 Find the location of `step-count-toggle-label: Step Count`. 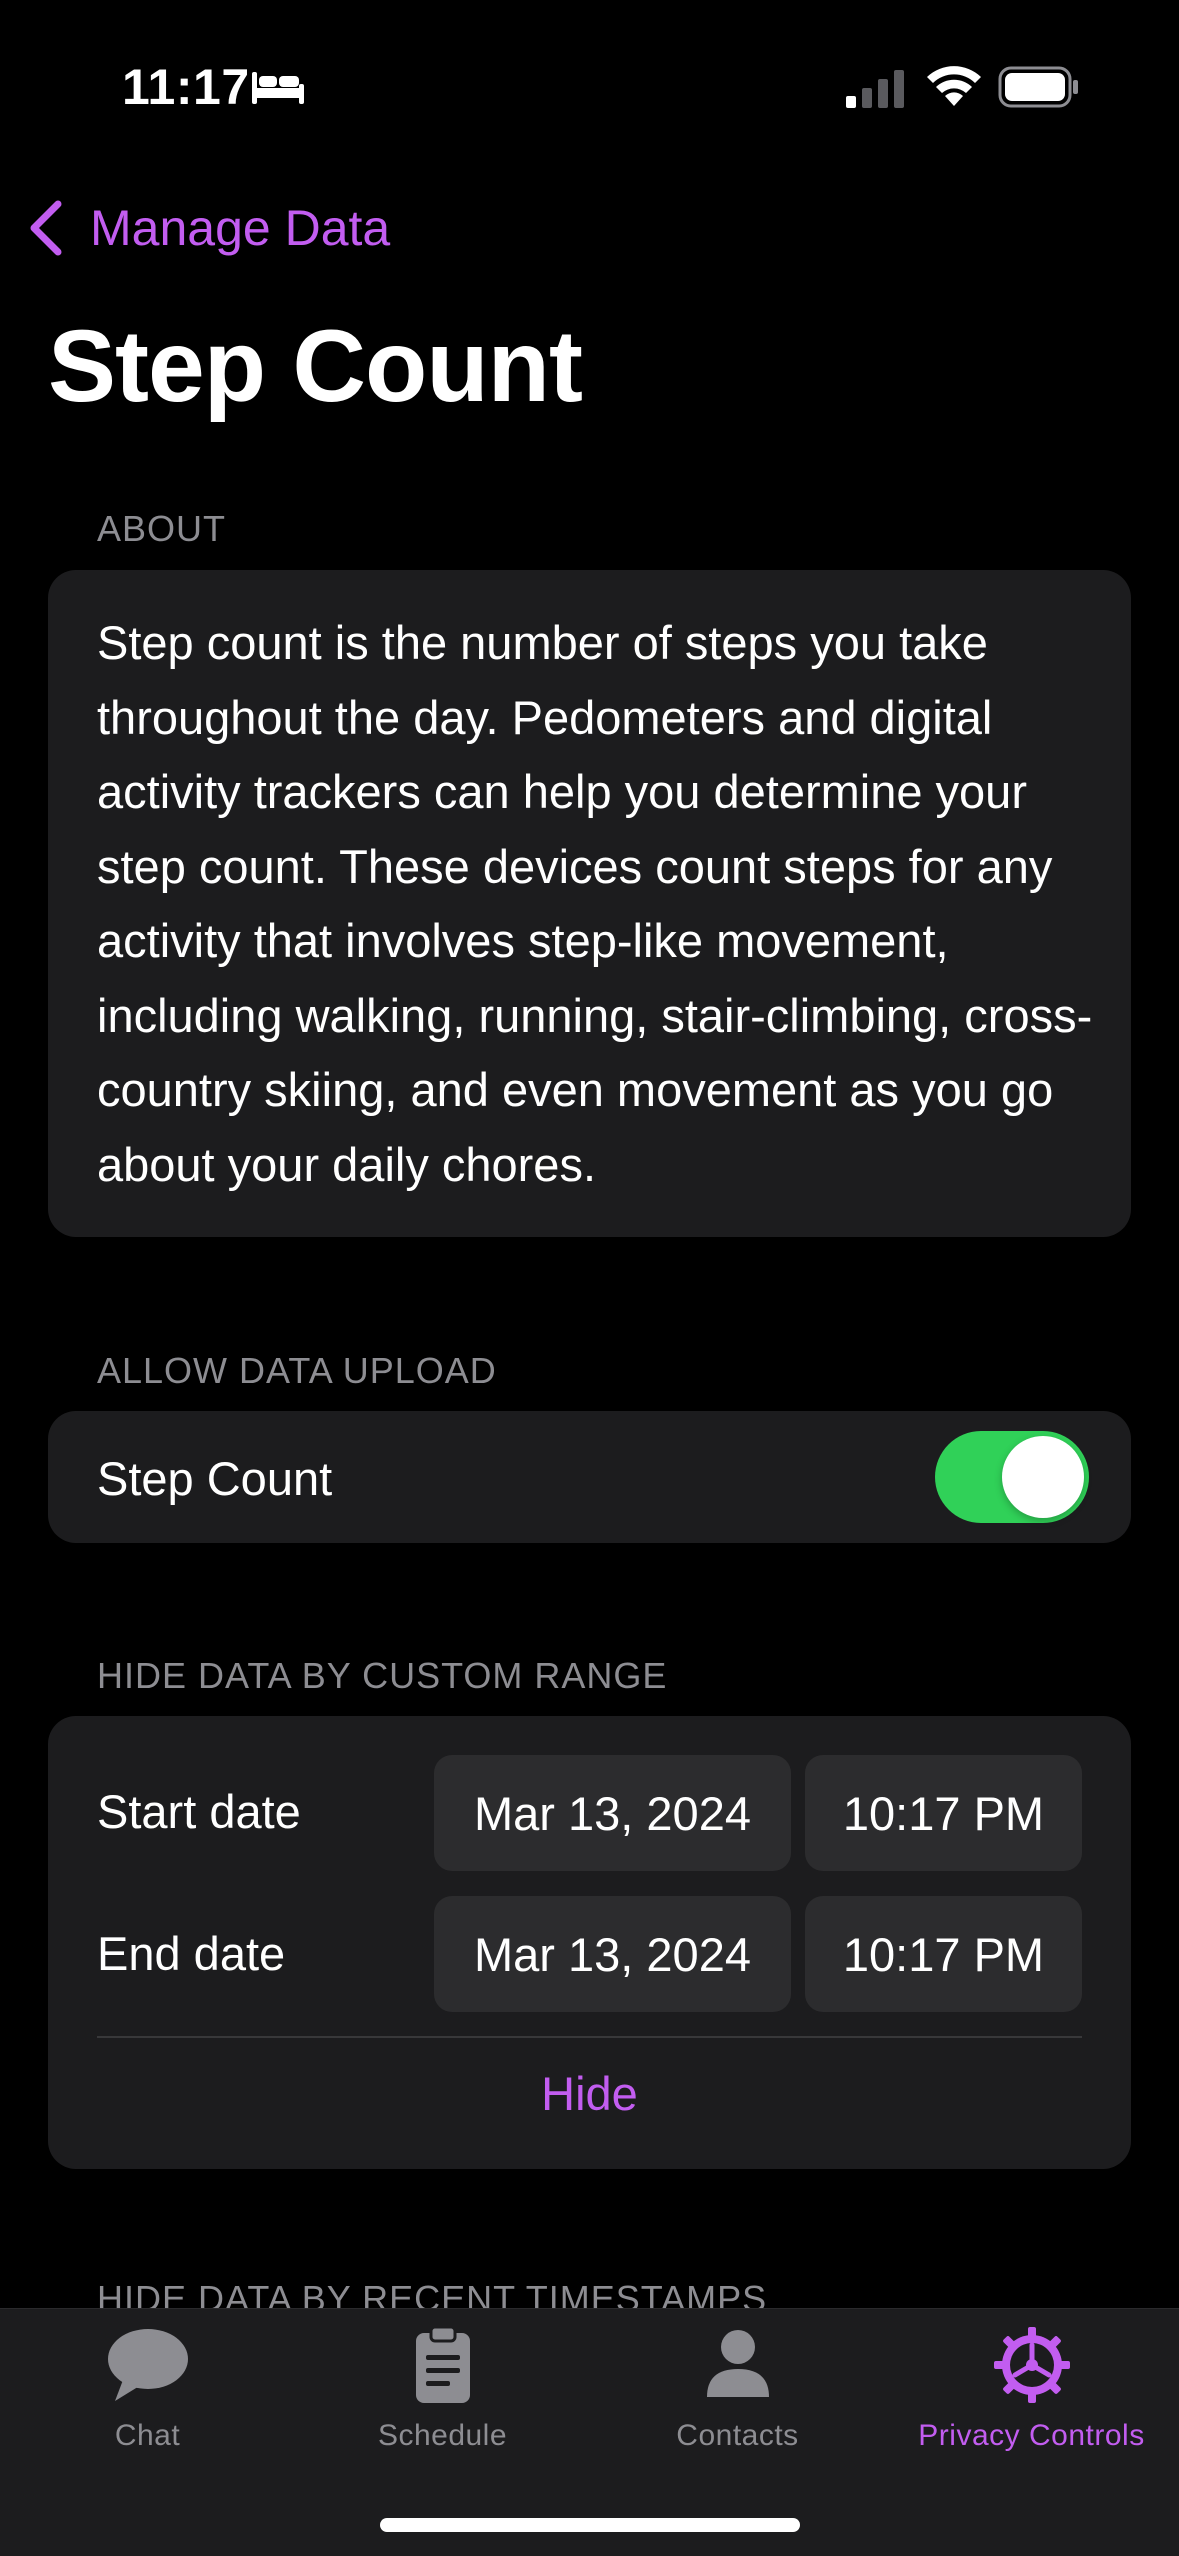

step-count-toggle-label: Step Count is located at coordinates (215, 1478).